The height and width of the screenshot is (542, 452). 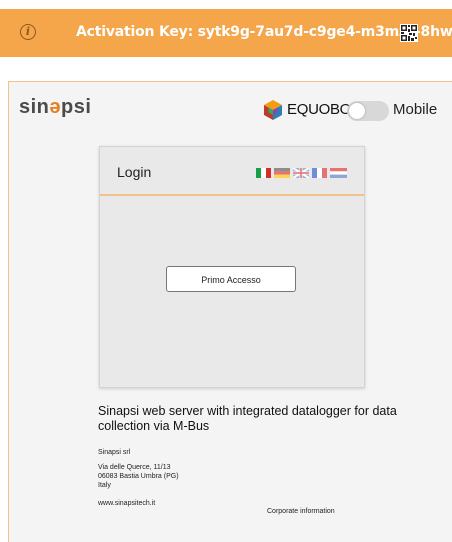 I want to click on sinapsi-logo: sinəpsi, so click(x=55, y=107).